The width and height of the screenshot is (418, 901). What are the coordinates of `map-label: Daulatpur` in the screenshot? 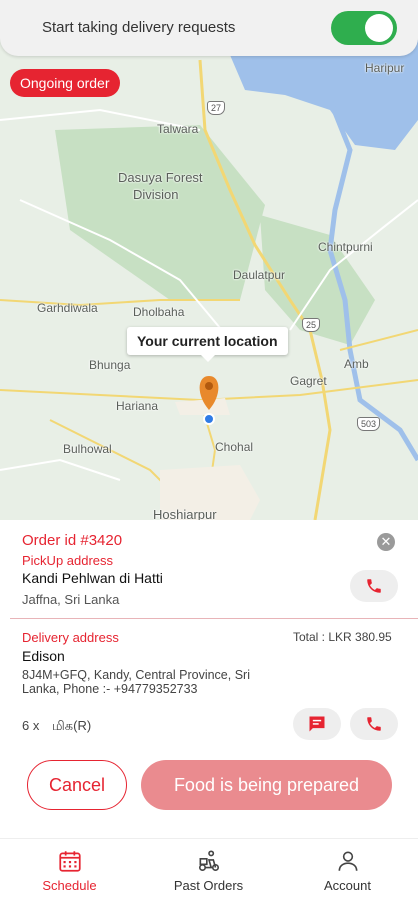 It's located at (259, 275).